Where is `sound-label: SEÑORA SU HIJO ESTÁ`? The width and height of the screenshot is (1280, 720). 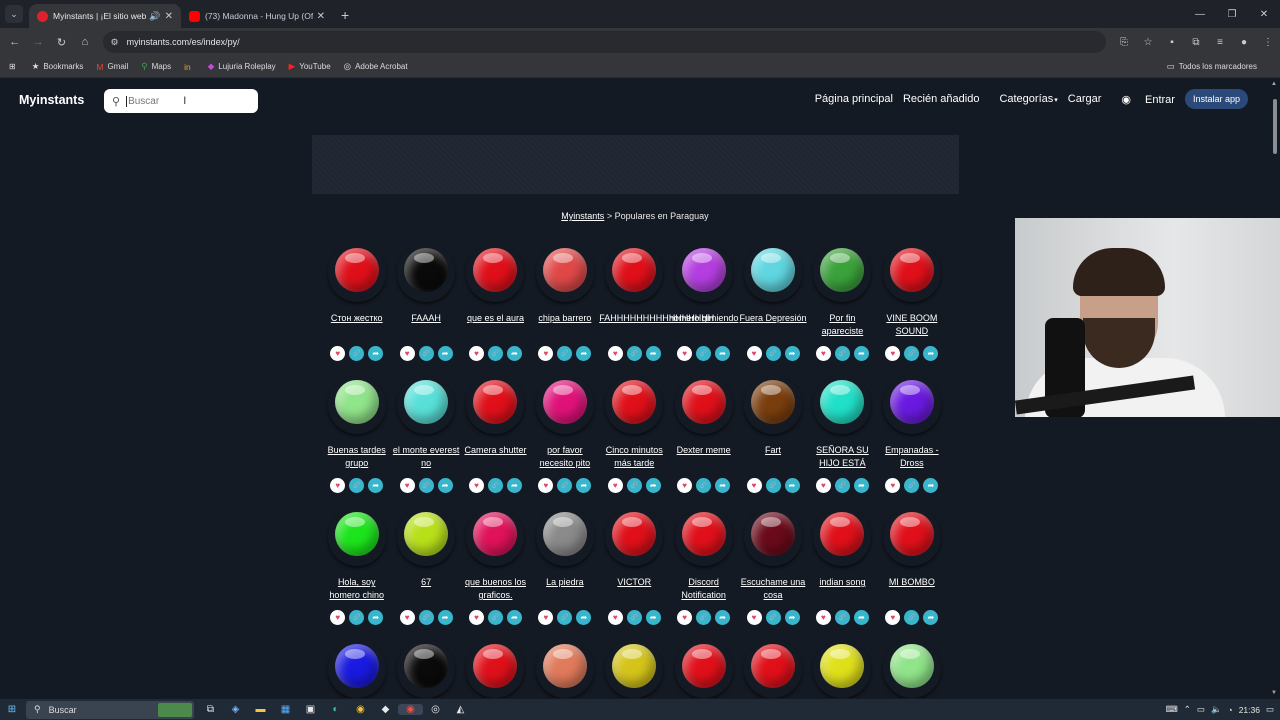
sound-label: SEÑORA SU HIJO ESTÁ is located at coordinates (842, 457).